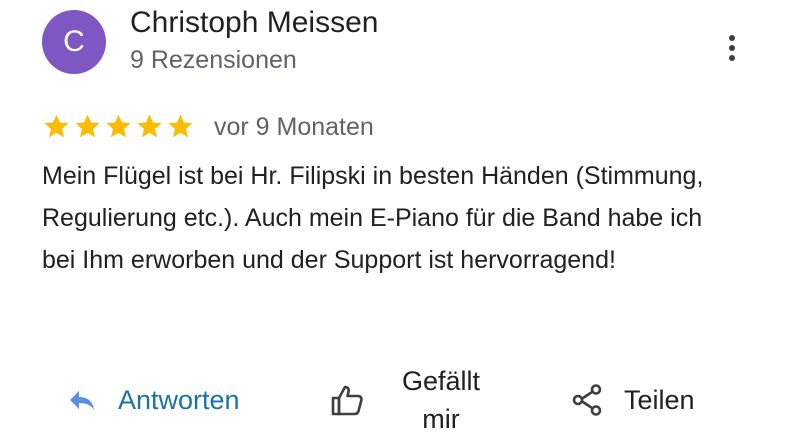 This screenshot has height=438, width=794. I want to click on like-label-line1: Gefällt, so click(441, 381).